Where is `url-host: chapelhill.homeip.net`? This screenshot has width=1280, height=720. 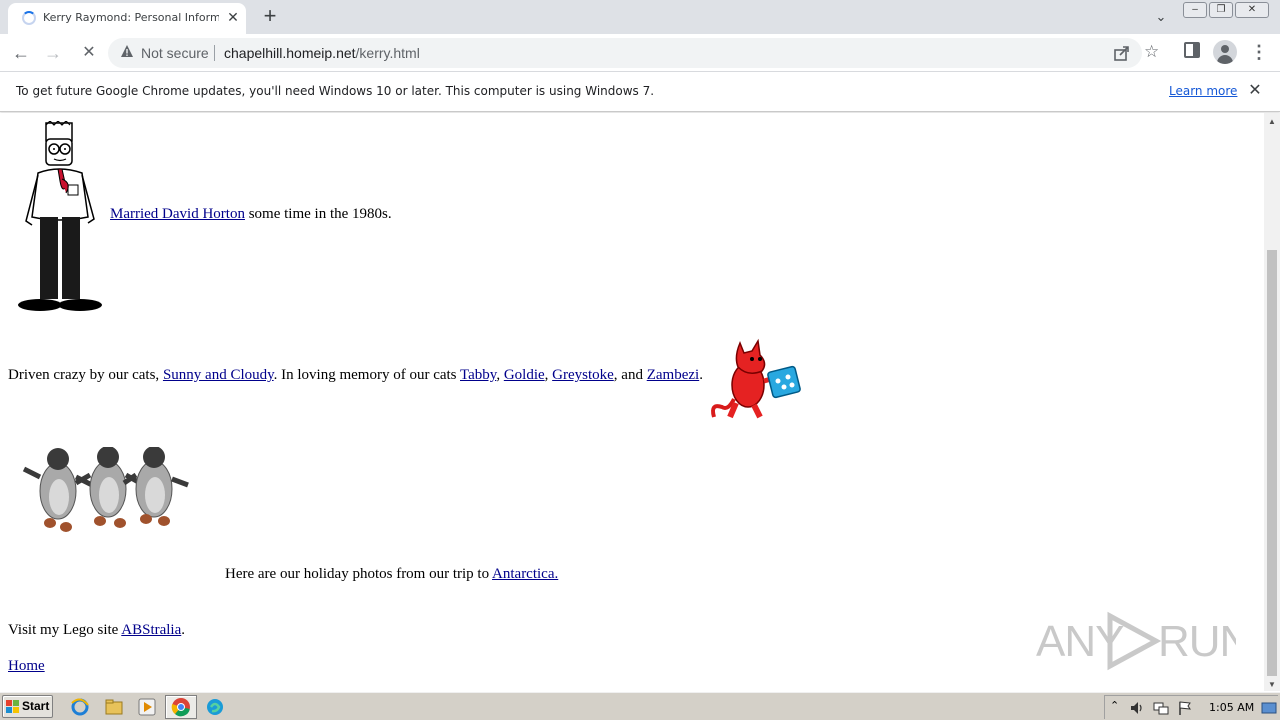
url-host: chapelhill.homeip.net is located at coordinates (290, 53).